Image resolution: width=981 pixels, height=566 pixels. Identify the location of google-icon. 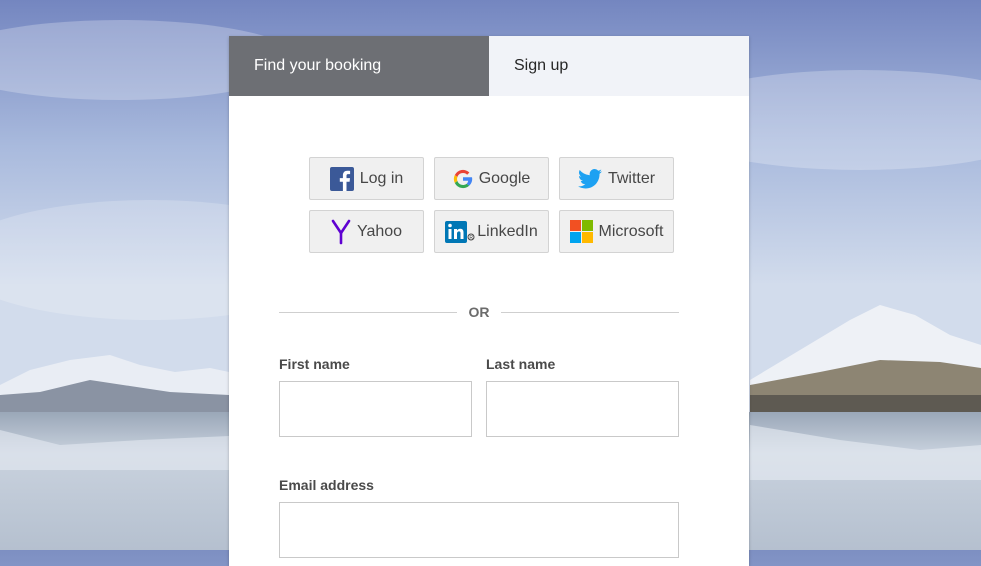
(462, 178).